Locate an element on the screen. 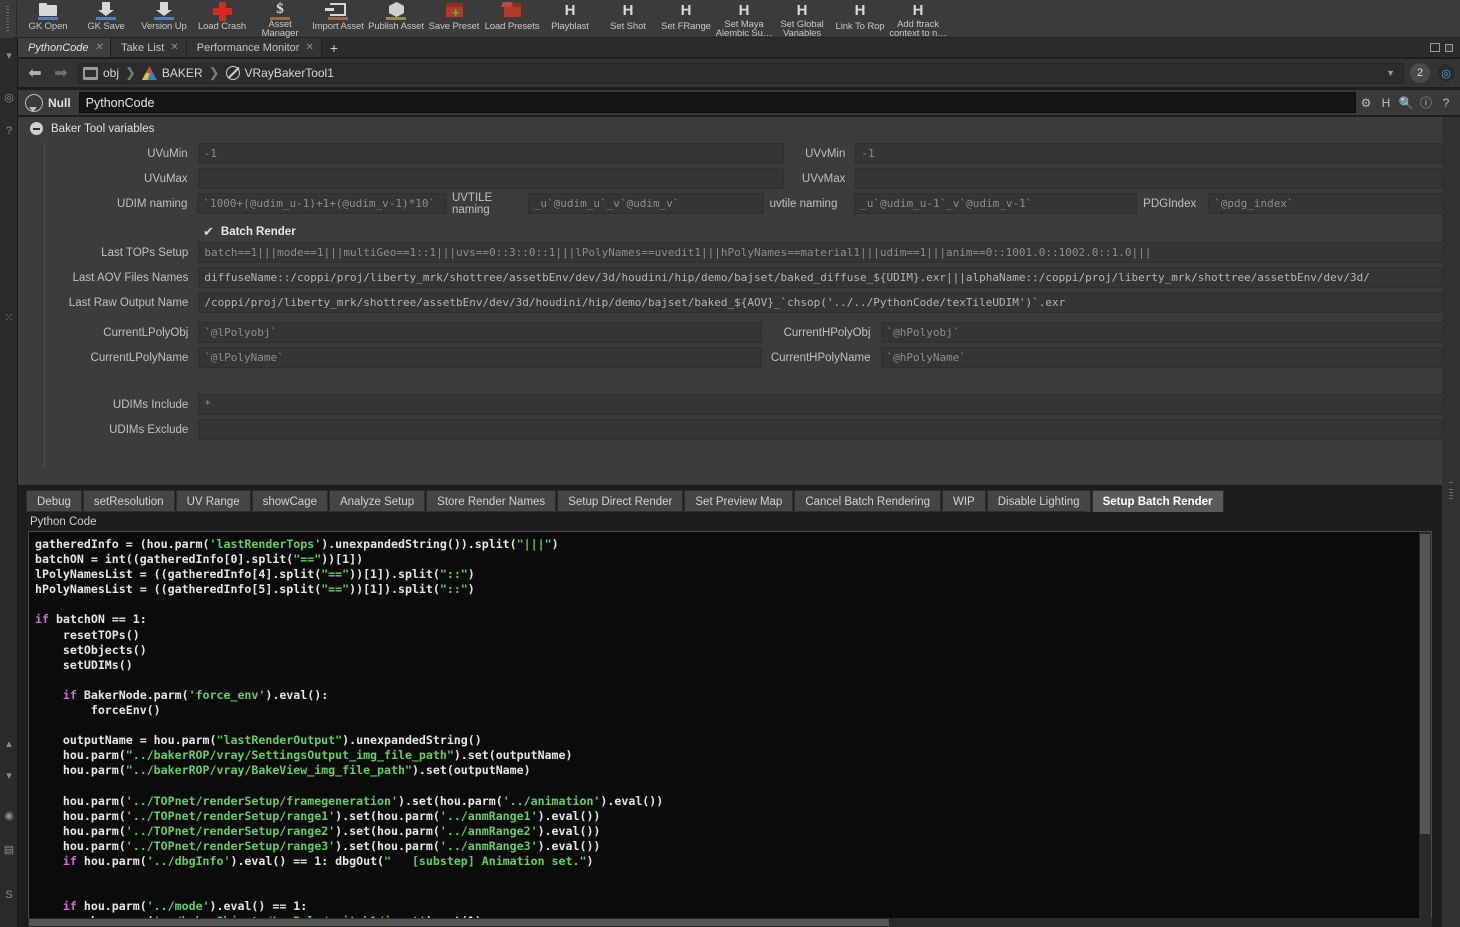 The height and width of the screenshot is (927, 1460). shelf-tool-import-asset: Import Asset is located at coordinates (338, 19).